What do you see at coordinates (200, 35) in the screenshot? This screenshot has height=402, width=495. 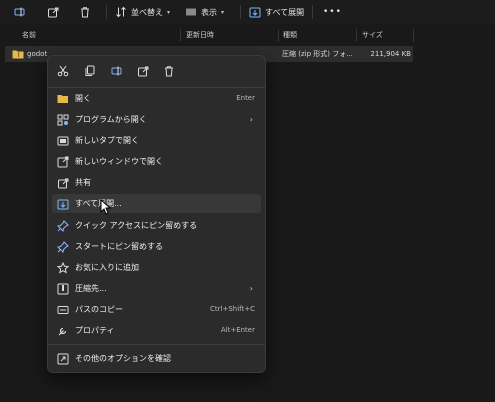 I see `column-date: 更新日時` at bounding box center [200, 35].